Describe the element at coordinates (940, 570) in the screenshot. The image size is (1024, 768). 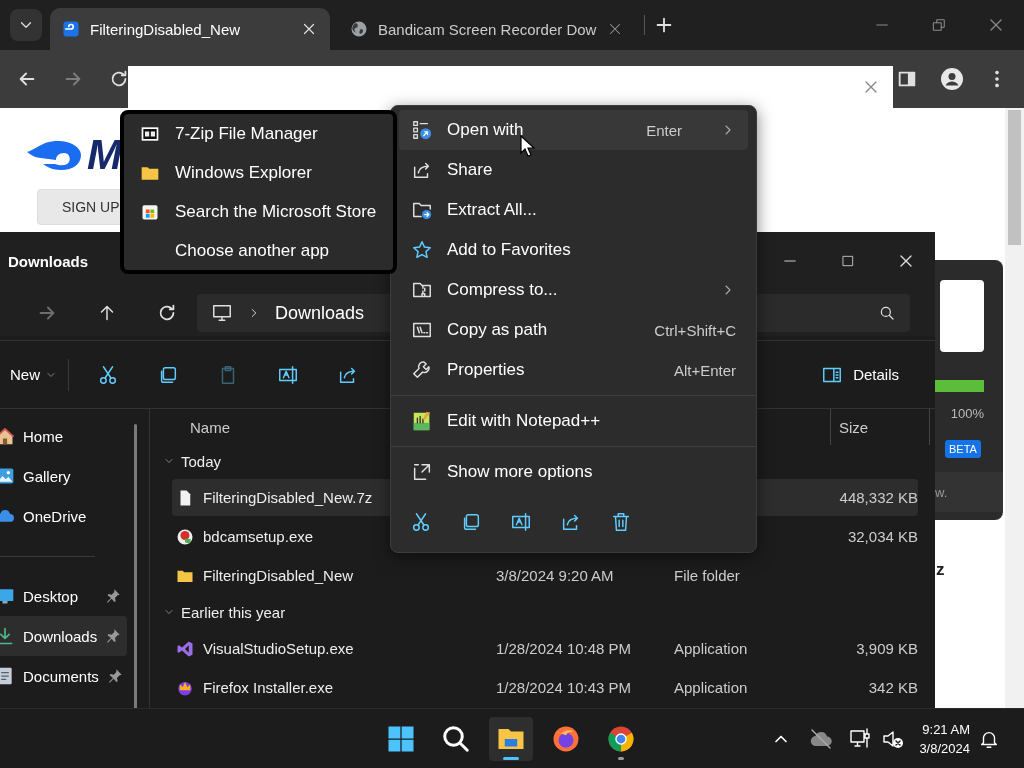
I see `page-text: z` at that location.